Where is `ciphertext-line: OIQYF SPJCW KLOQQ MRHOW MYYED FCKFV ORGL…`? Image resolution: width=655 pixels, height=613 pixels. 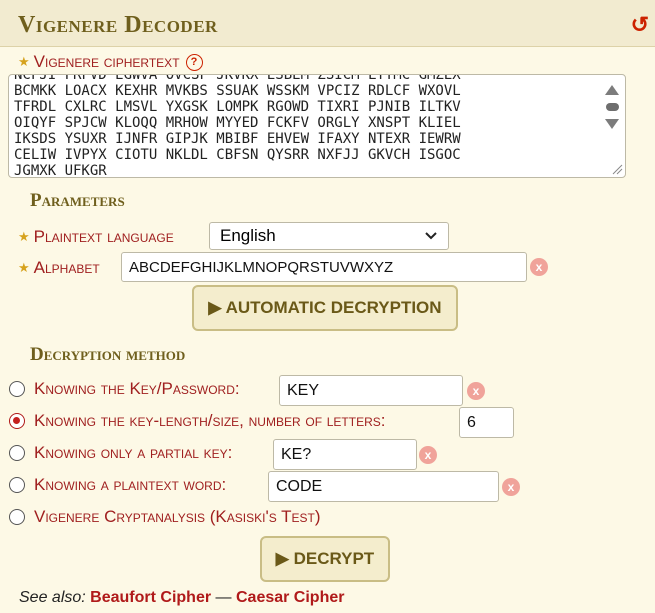
ciphertext-line: OIQYF SPJCW KLOQQ MRHOW MYYED FCKFV ORGL… is located at coordinates (237, 123).